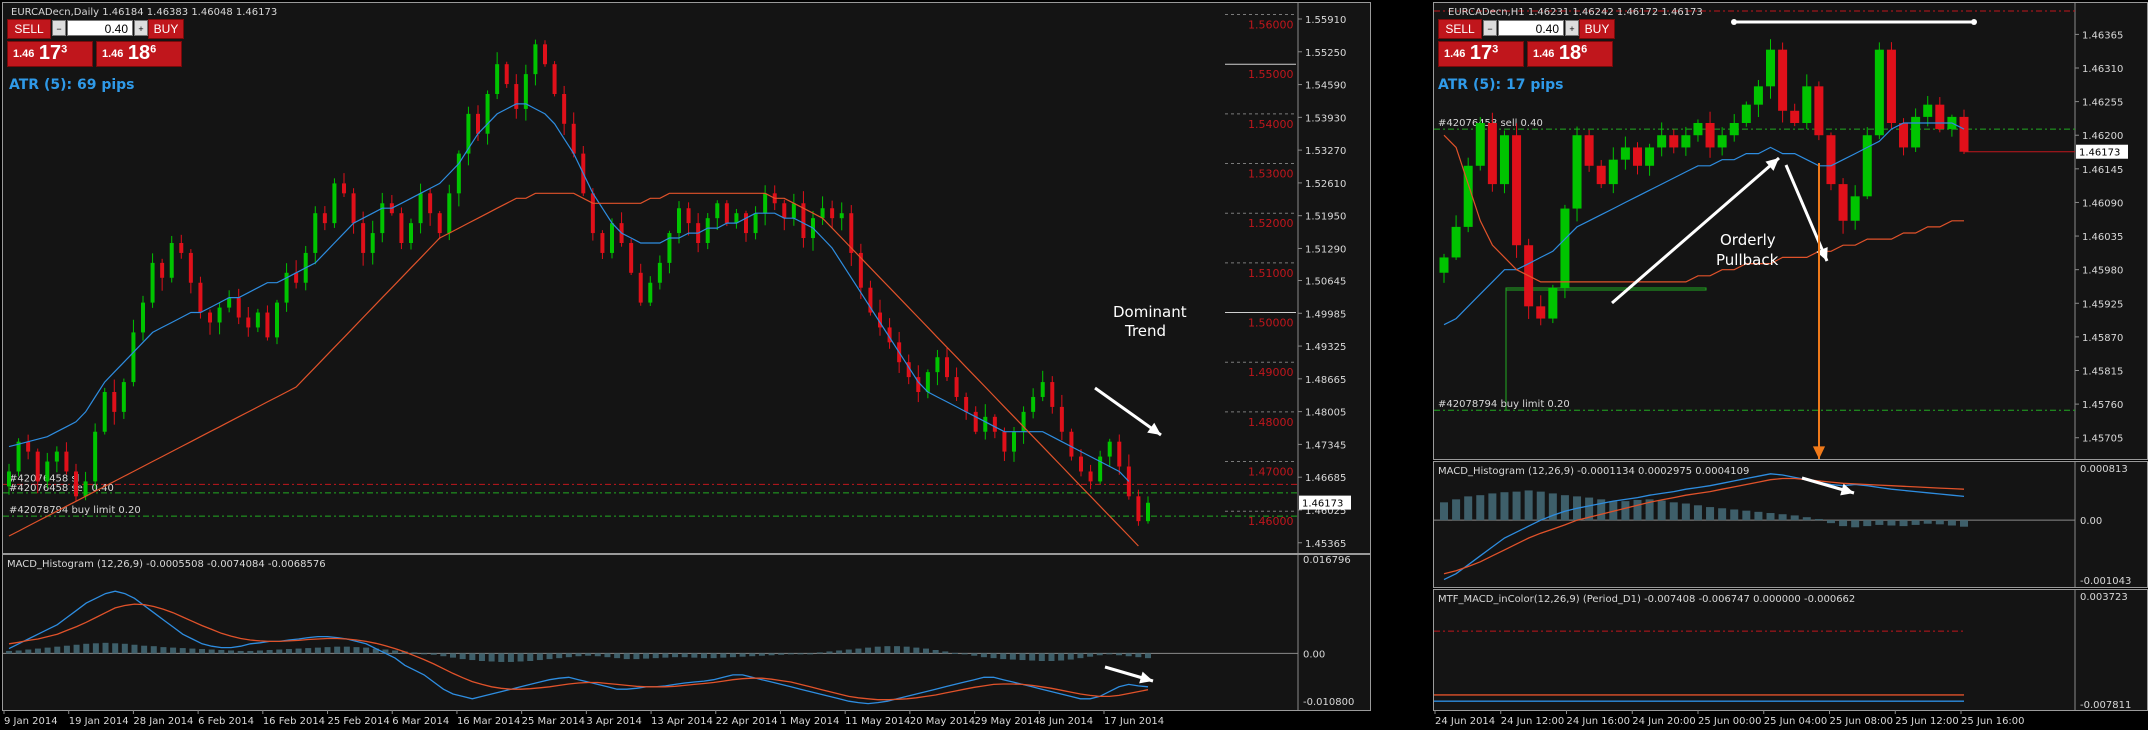  I want to click on daily-time-label: 25 Feb 2014, so click(359, 721).